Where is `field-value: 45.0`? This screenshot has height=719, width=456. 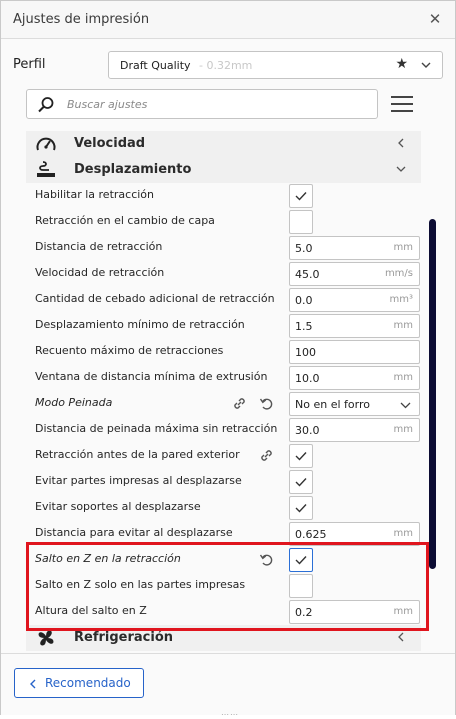 field-value: 45.0 is located at coordinates (307, 274).